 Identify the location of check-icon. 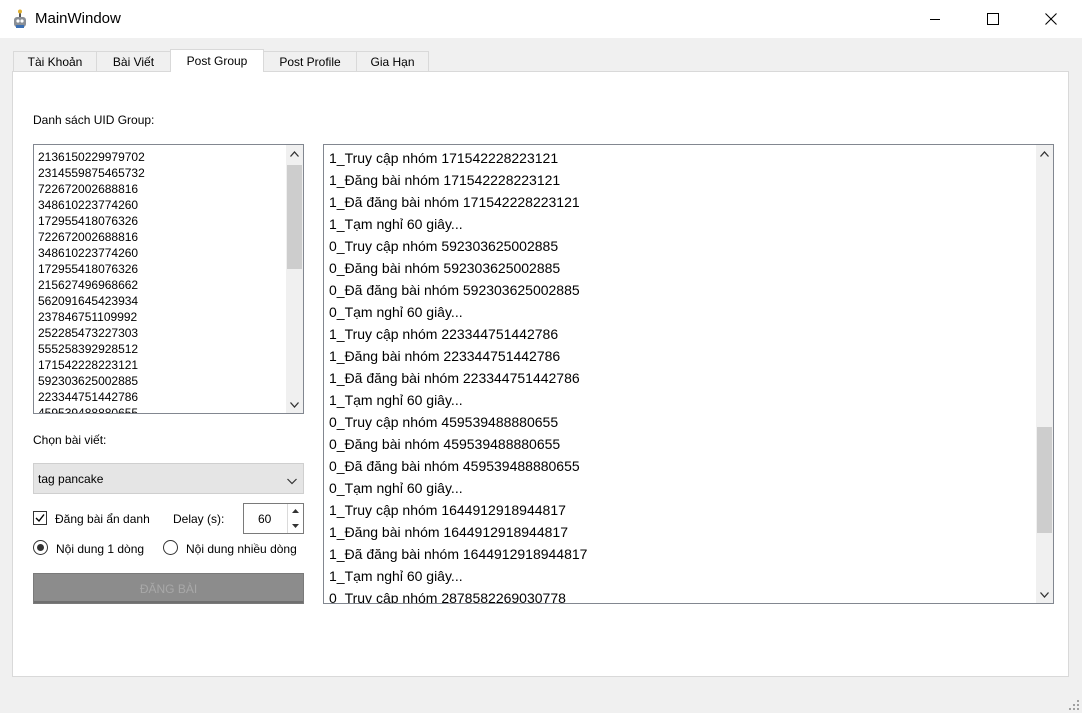
(40, 518).